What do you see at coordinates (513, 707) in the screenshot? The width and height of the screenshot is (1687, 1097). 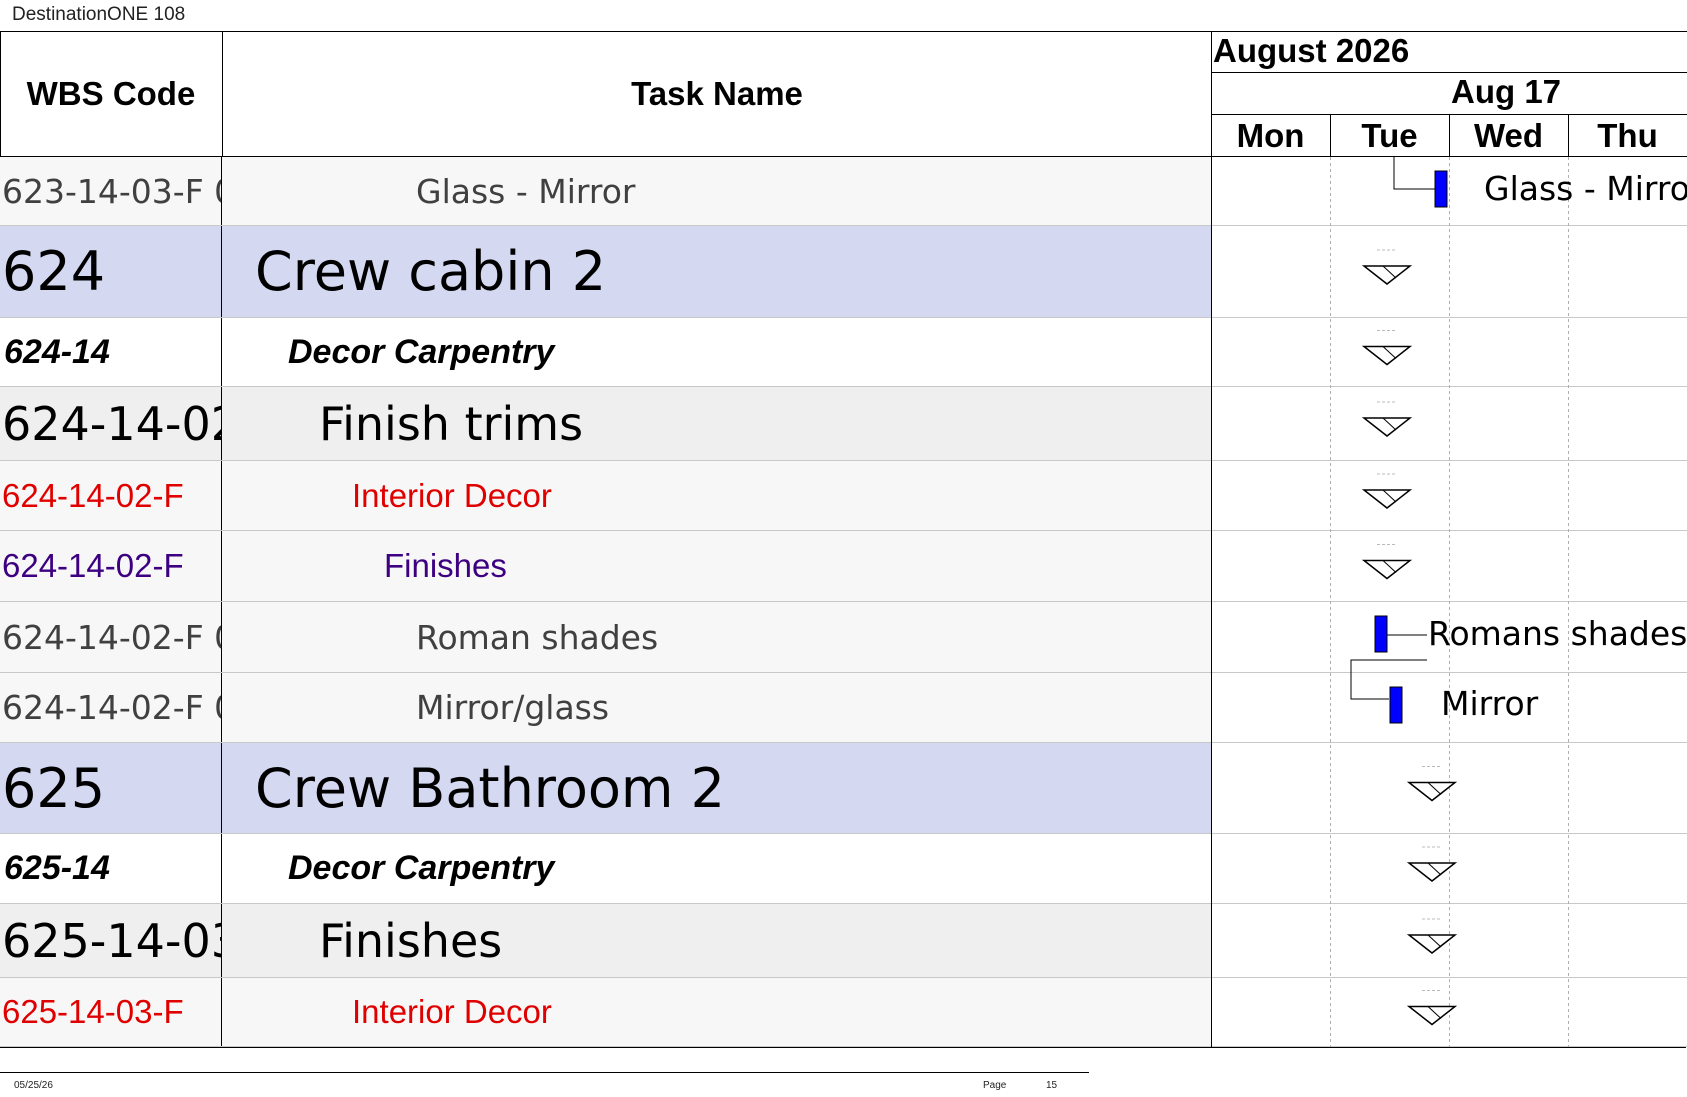 I see `task-name-cell: Mirror/glass` at bounding box center [513, 707].